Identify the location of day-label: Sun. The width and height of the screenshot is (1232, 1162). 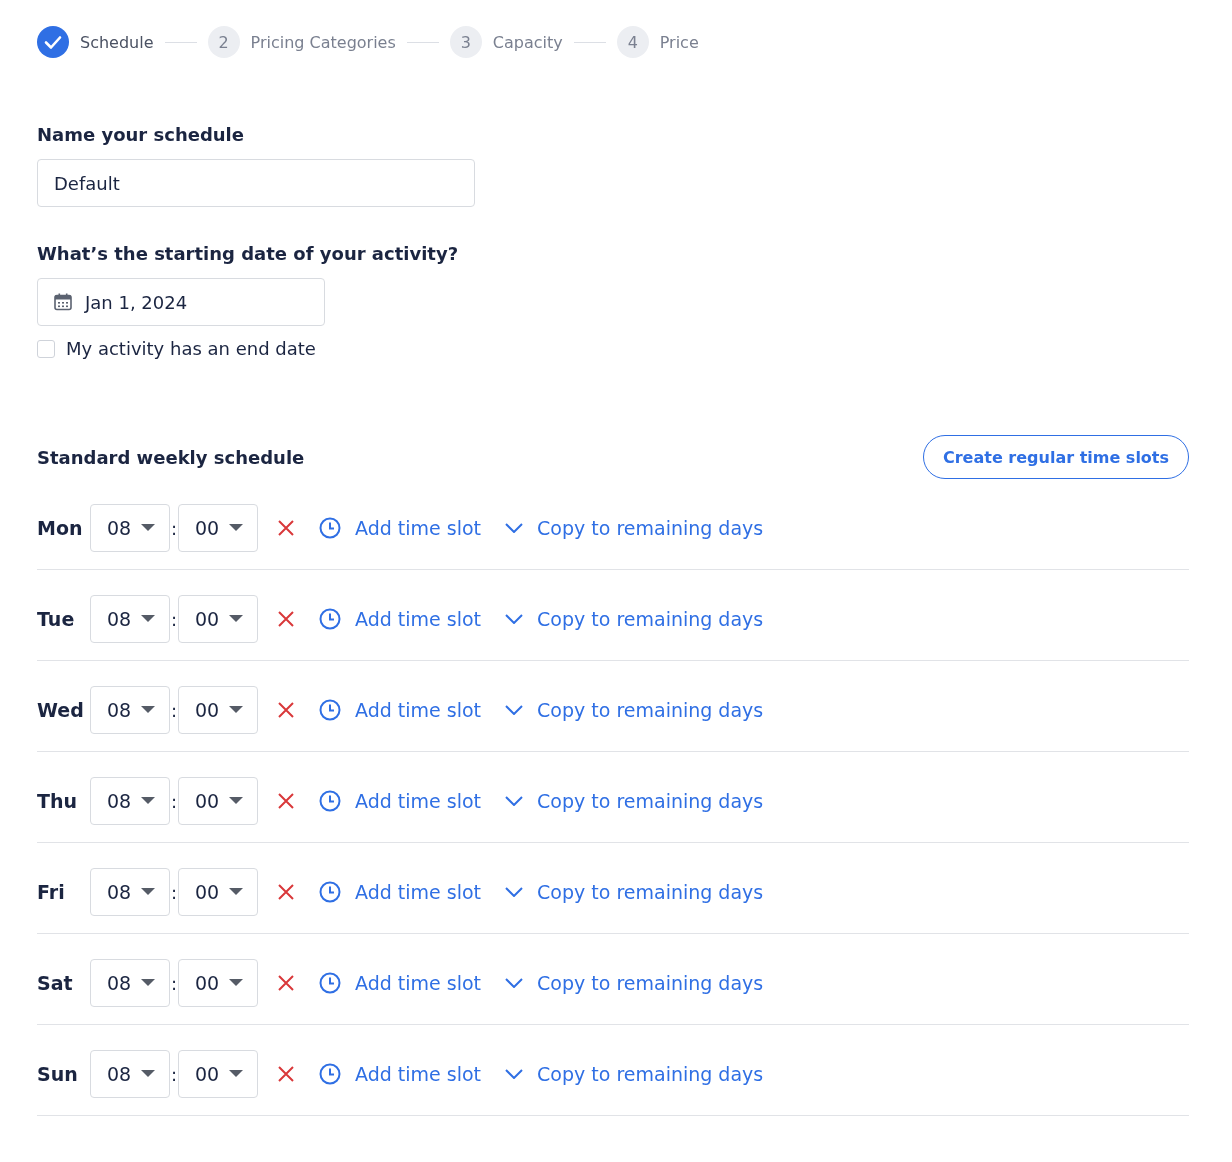
(58, 1074).